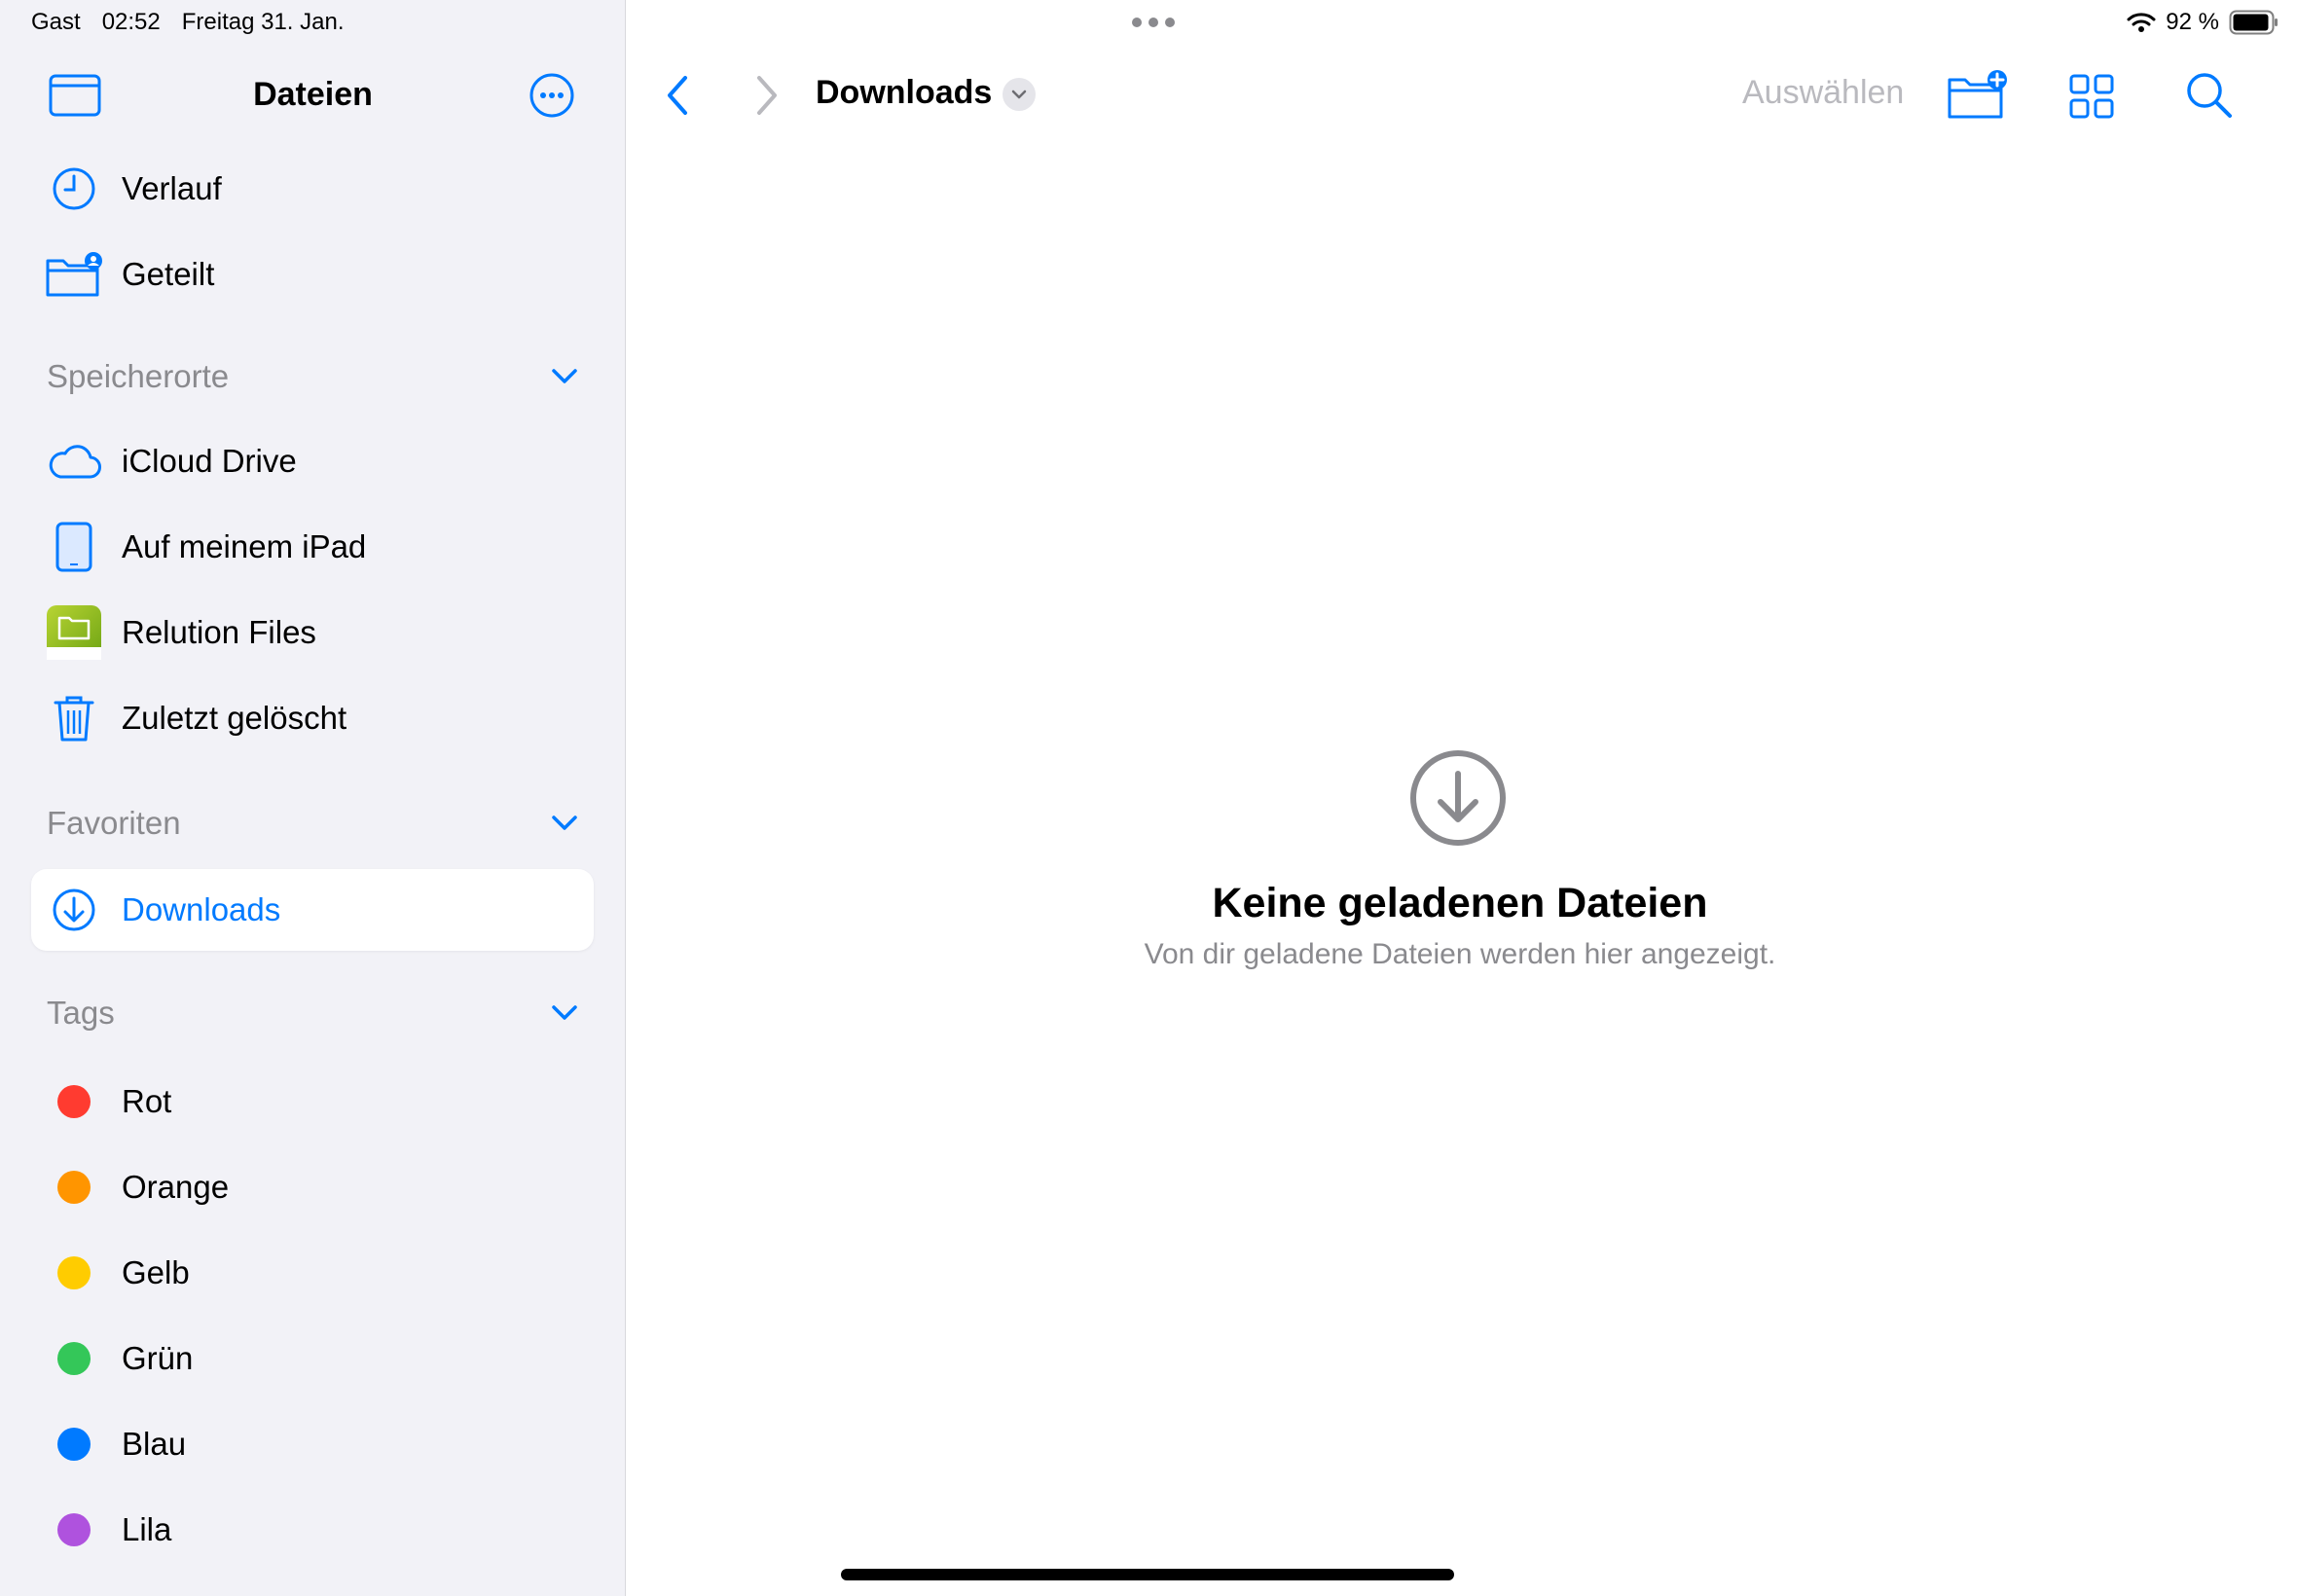 This screenshot has height=1596, width=2297. I want to click on ipad-icon, so click(74, 547).